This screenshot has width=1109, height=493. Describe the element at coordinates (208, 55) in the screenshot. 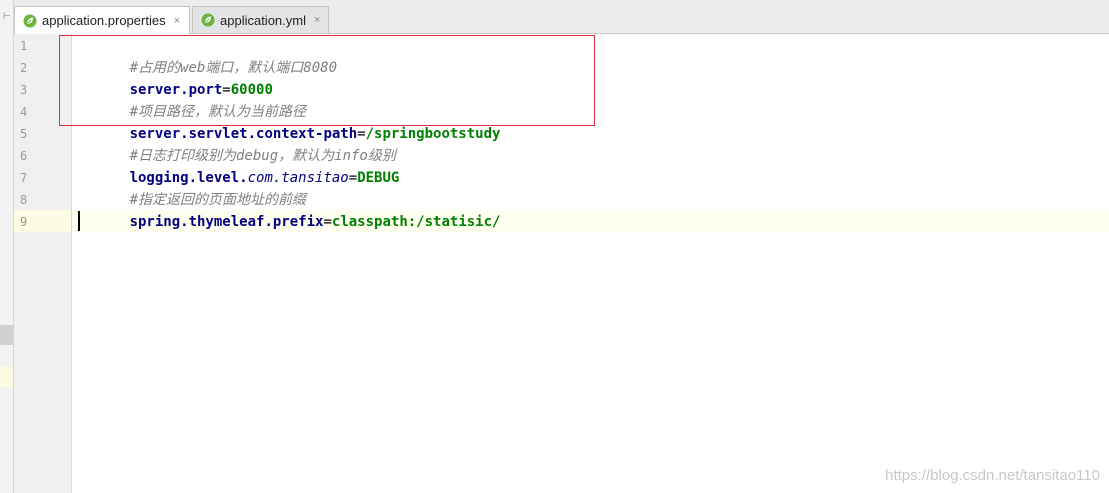

I see `code-line-1: #占用的web端口，默认端口8080` at that location.